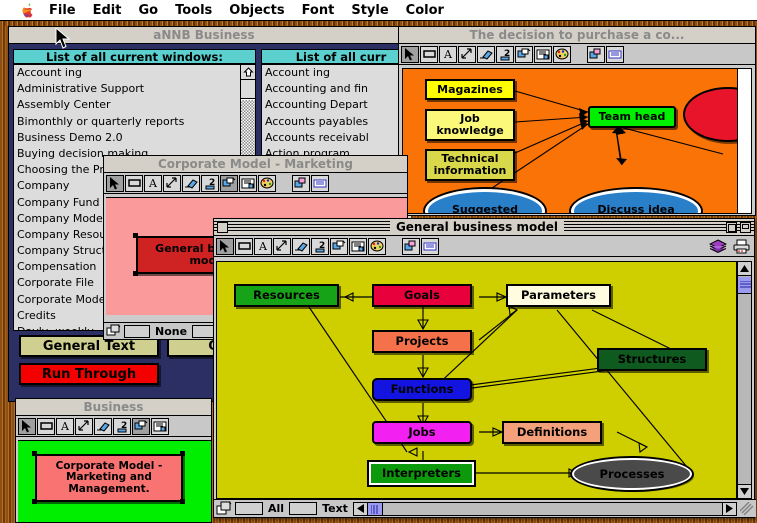 This screenshot has width=757, height=523. Describe the element at coordinates (28, 10) in the screenshot. I see `apple-logo-icon` at that location.